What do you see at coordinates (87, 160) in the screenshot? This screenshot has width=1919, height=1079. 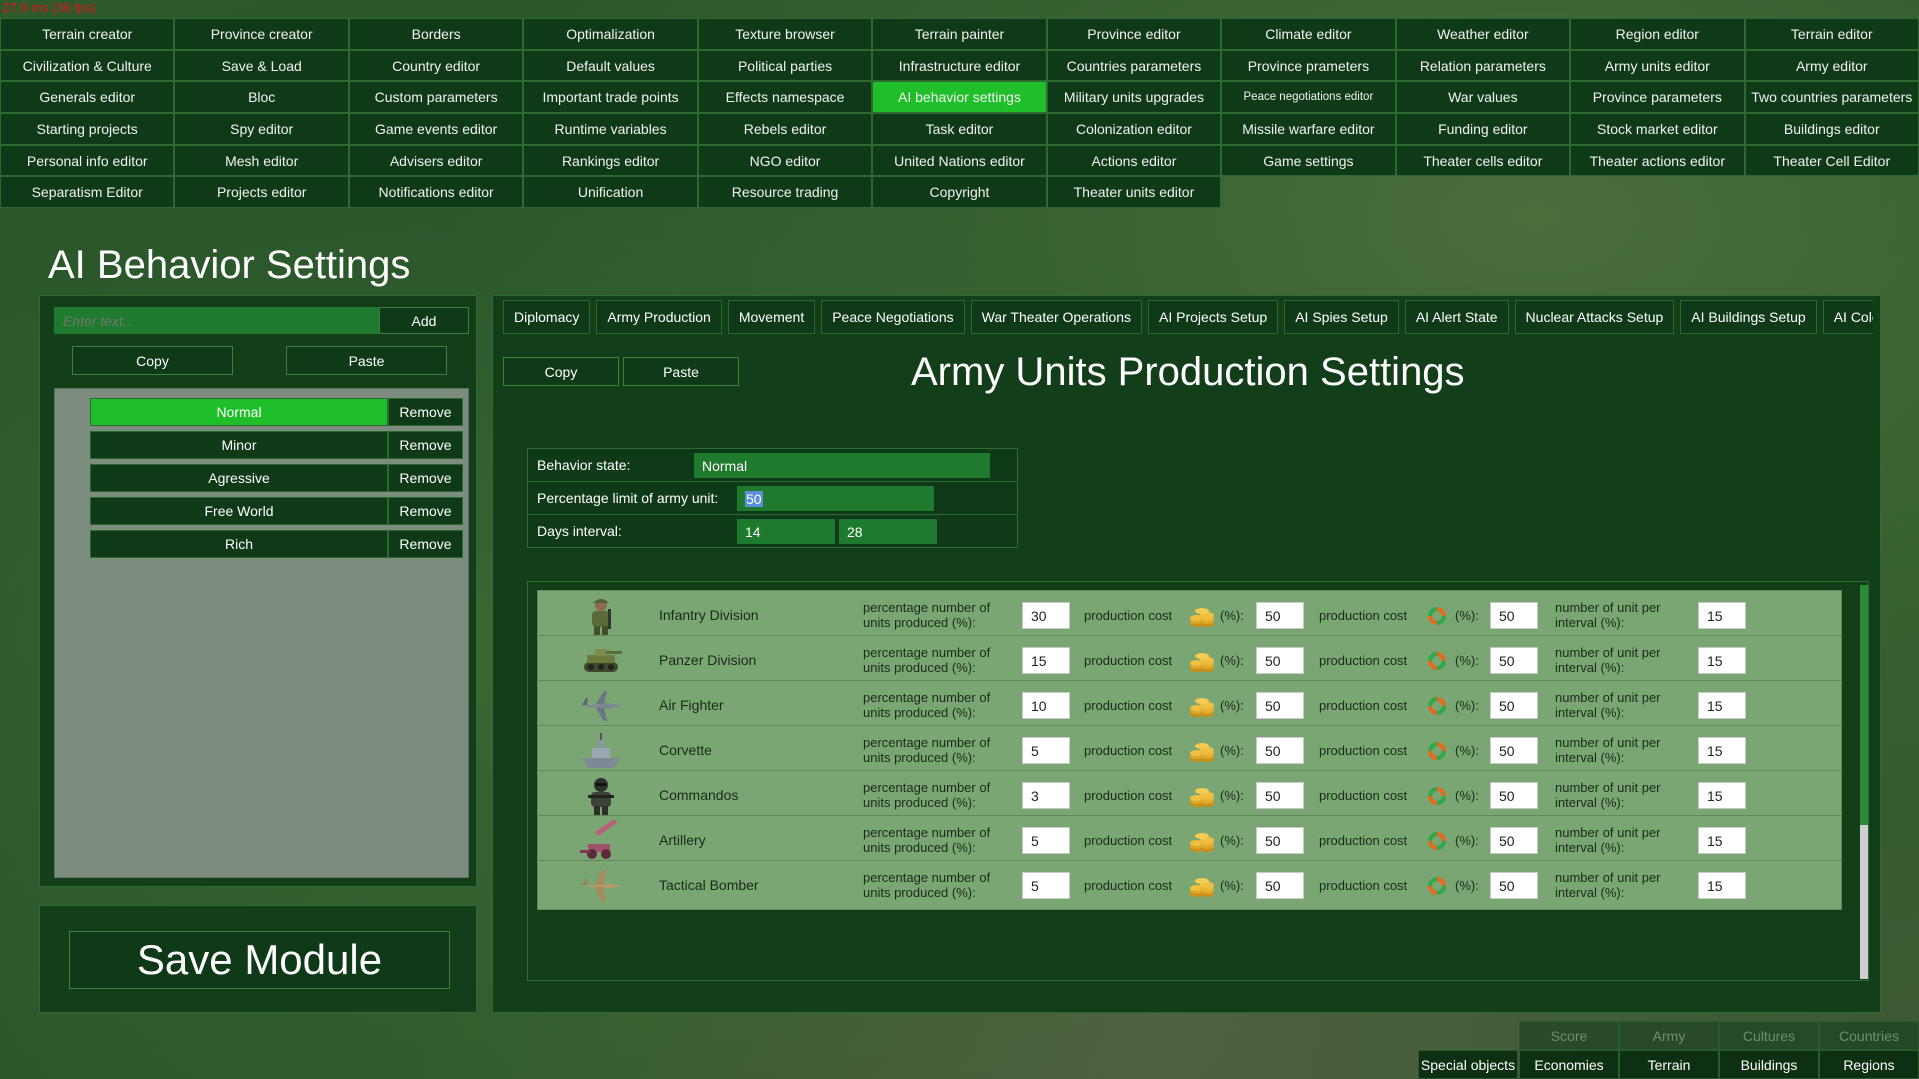 I see `menu-personal-info-editor: Personal info editor` at bounding box center [87, 160].